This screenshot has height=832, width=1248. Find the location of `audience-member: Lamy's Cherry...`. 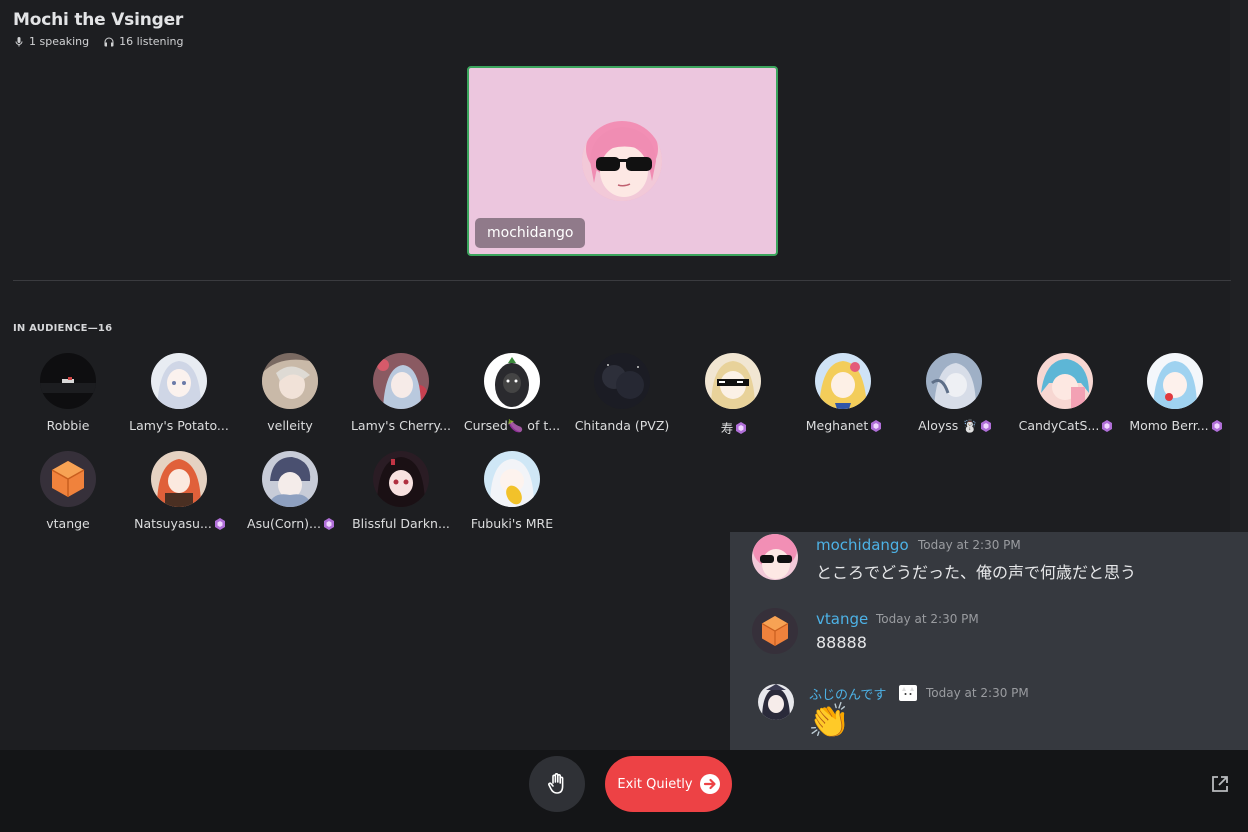

audience-member: Lamy's Cherry... is located at coordinates (401, 393).